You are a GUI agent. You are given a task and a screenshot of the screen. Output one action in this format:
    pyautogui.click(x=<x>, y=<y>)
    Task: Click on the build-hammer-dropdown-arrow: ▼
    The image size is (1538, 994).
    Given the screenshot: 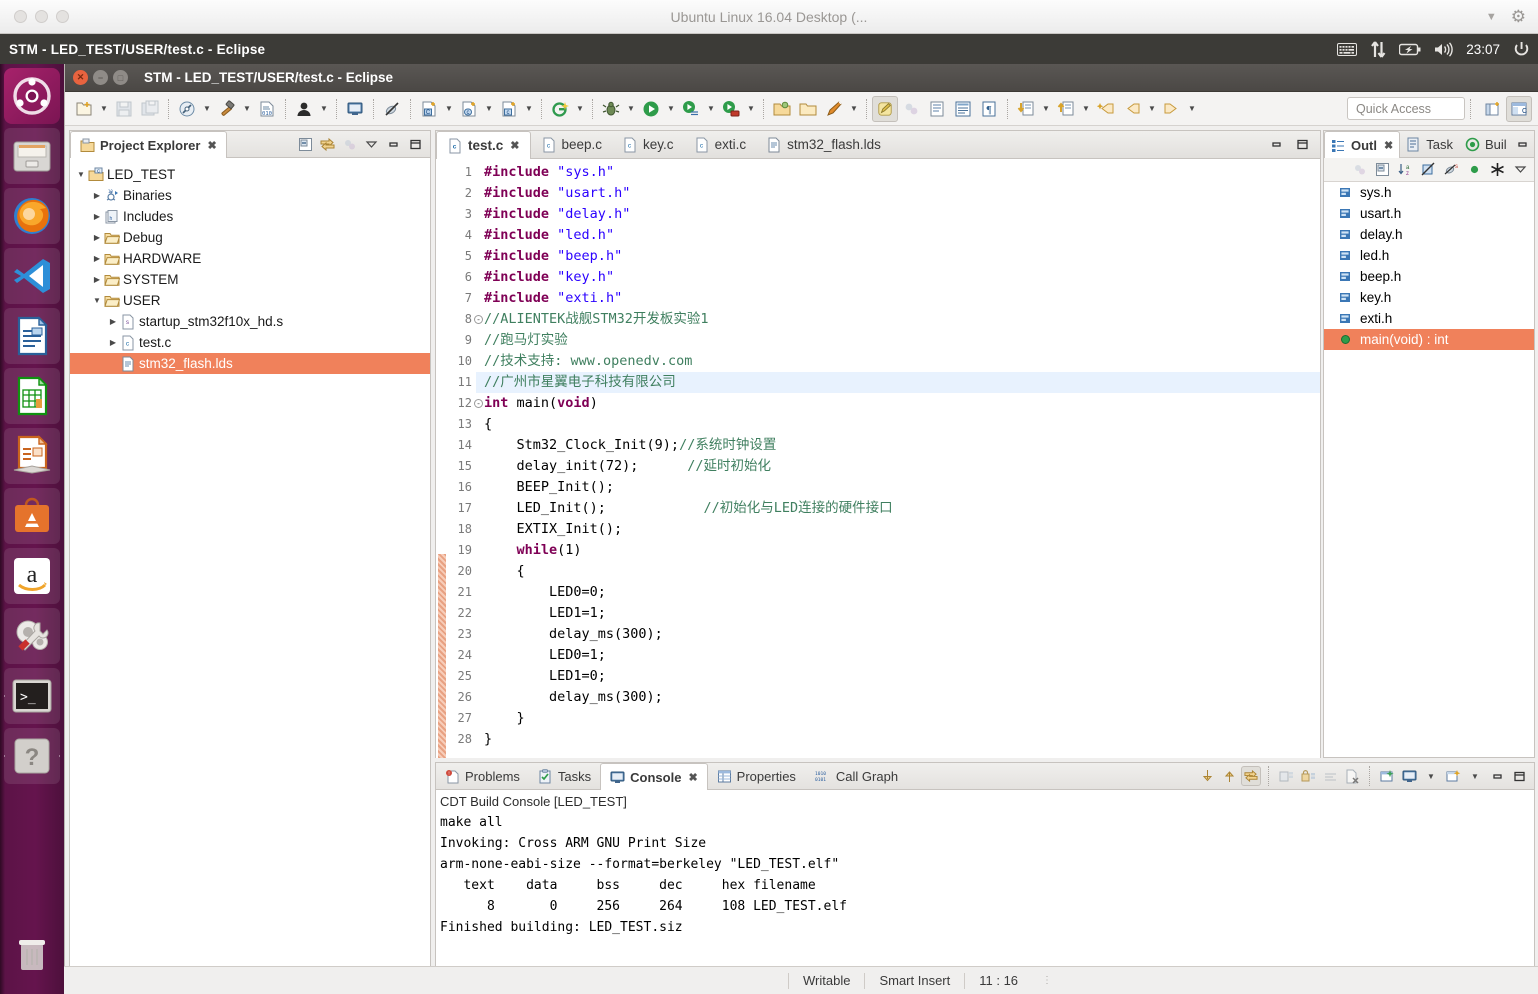 What is the action you would take?
    pyautogui.click(x=247, y=109)
    